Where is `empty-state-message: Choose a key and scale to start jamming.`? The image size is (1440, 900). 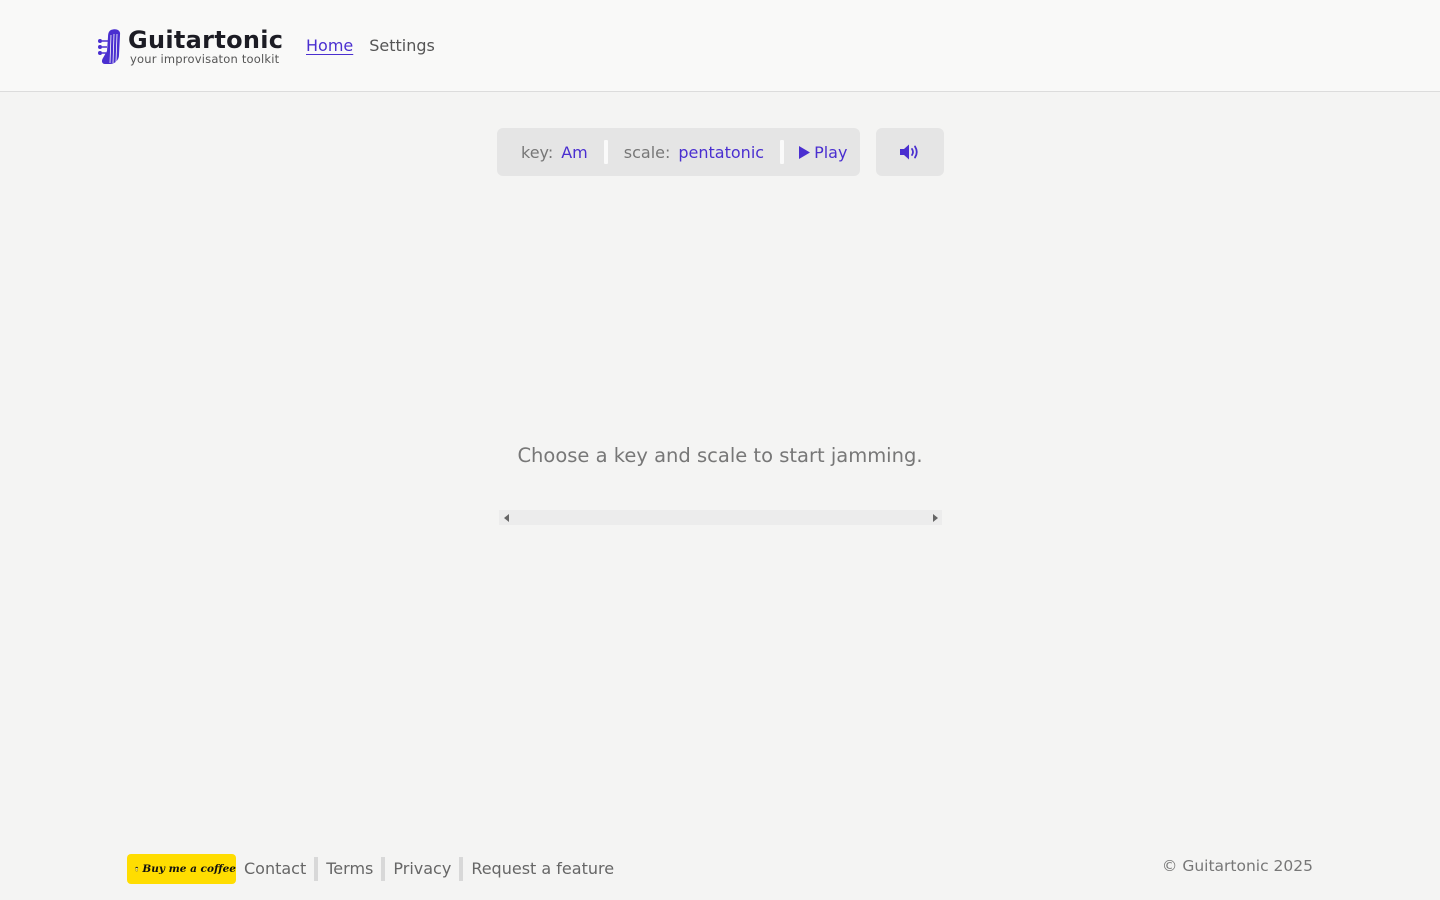 empty-state-message: Choose a key and scale to start jamming. is located at coordinates (720, 455).